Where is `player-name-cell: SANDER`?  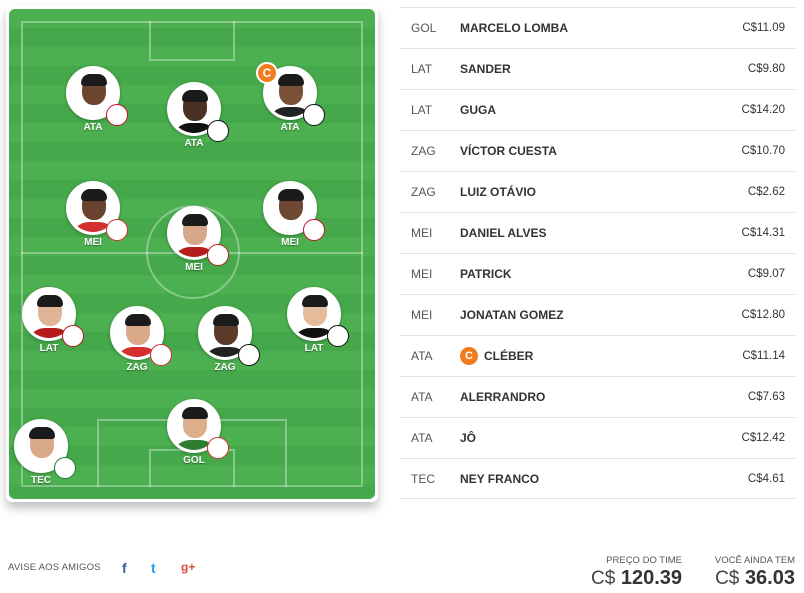 player-name-cell: SANDER is located at coordinates (582, 69).